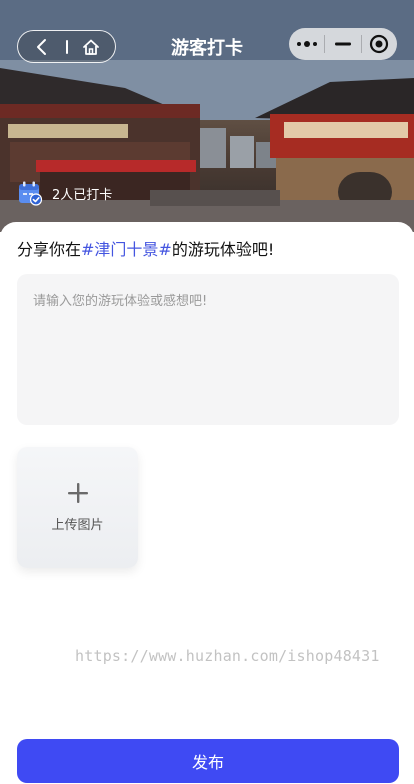 This screenshot has width=414, height=784. I want to click on prompt-suffix: 的游玩体验吧!, so click(223, 249).